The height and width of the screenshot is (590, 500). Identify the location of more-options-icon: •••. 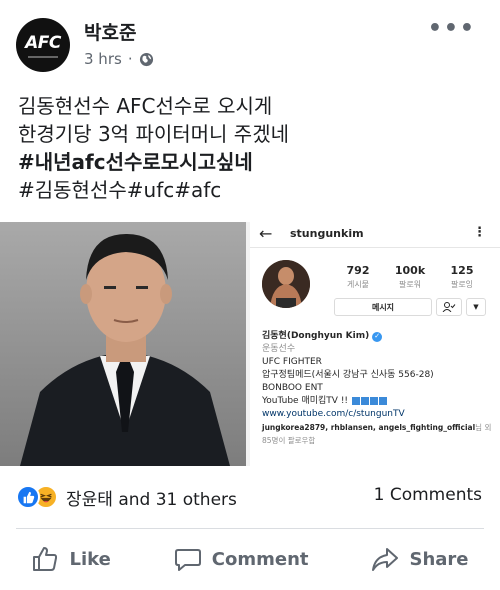
(452, 28).